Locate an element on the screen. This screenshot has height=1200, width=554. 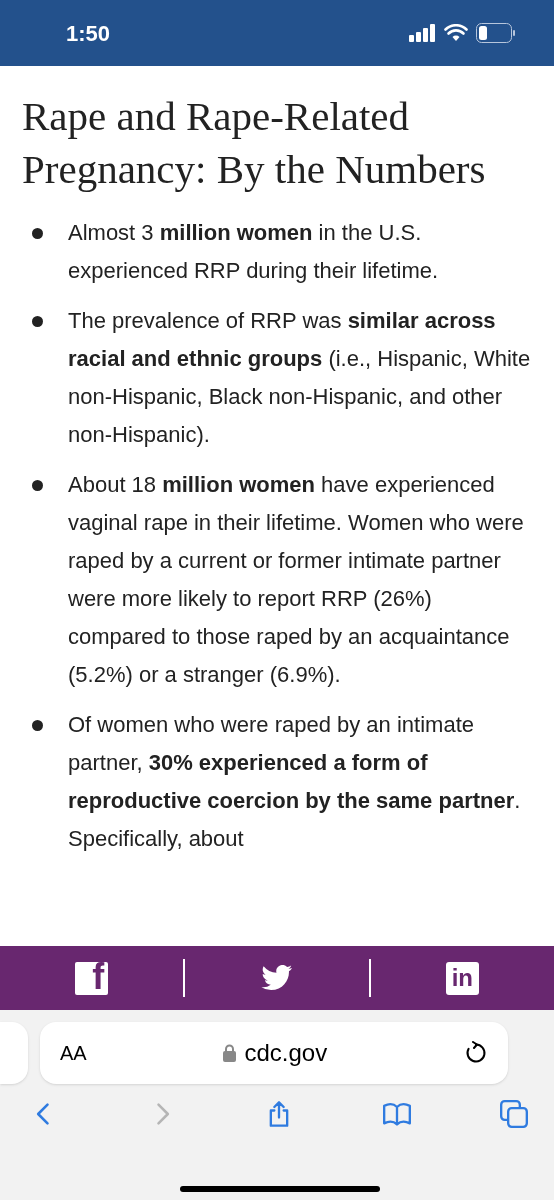
url-domain: cdc.gov is located at coordinates (286, 1053).